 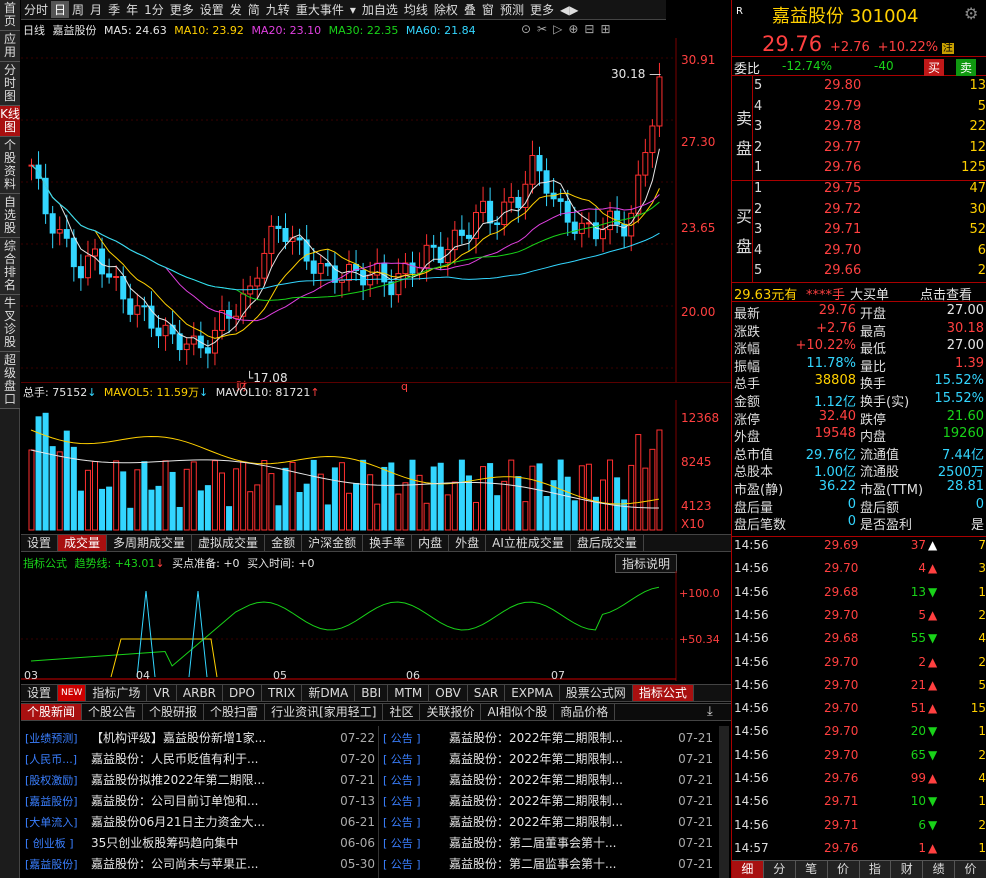 What do you see at coordinates (40, 693) in the screenshot?
I see `tab-item: 设置` at bounding box center [40, 693].